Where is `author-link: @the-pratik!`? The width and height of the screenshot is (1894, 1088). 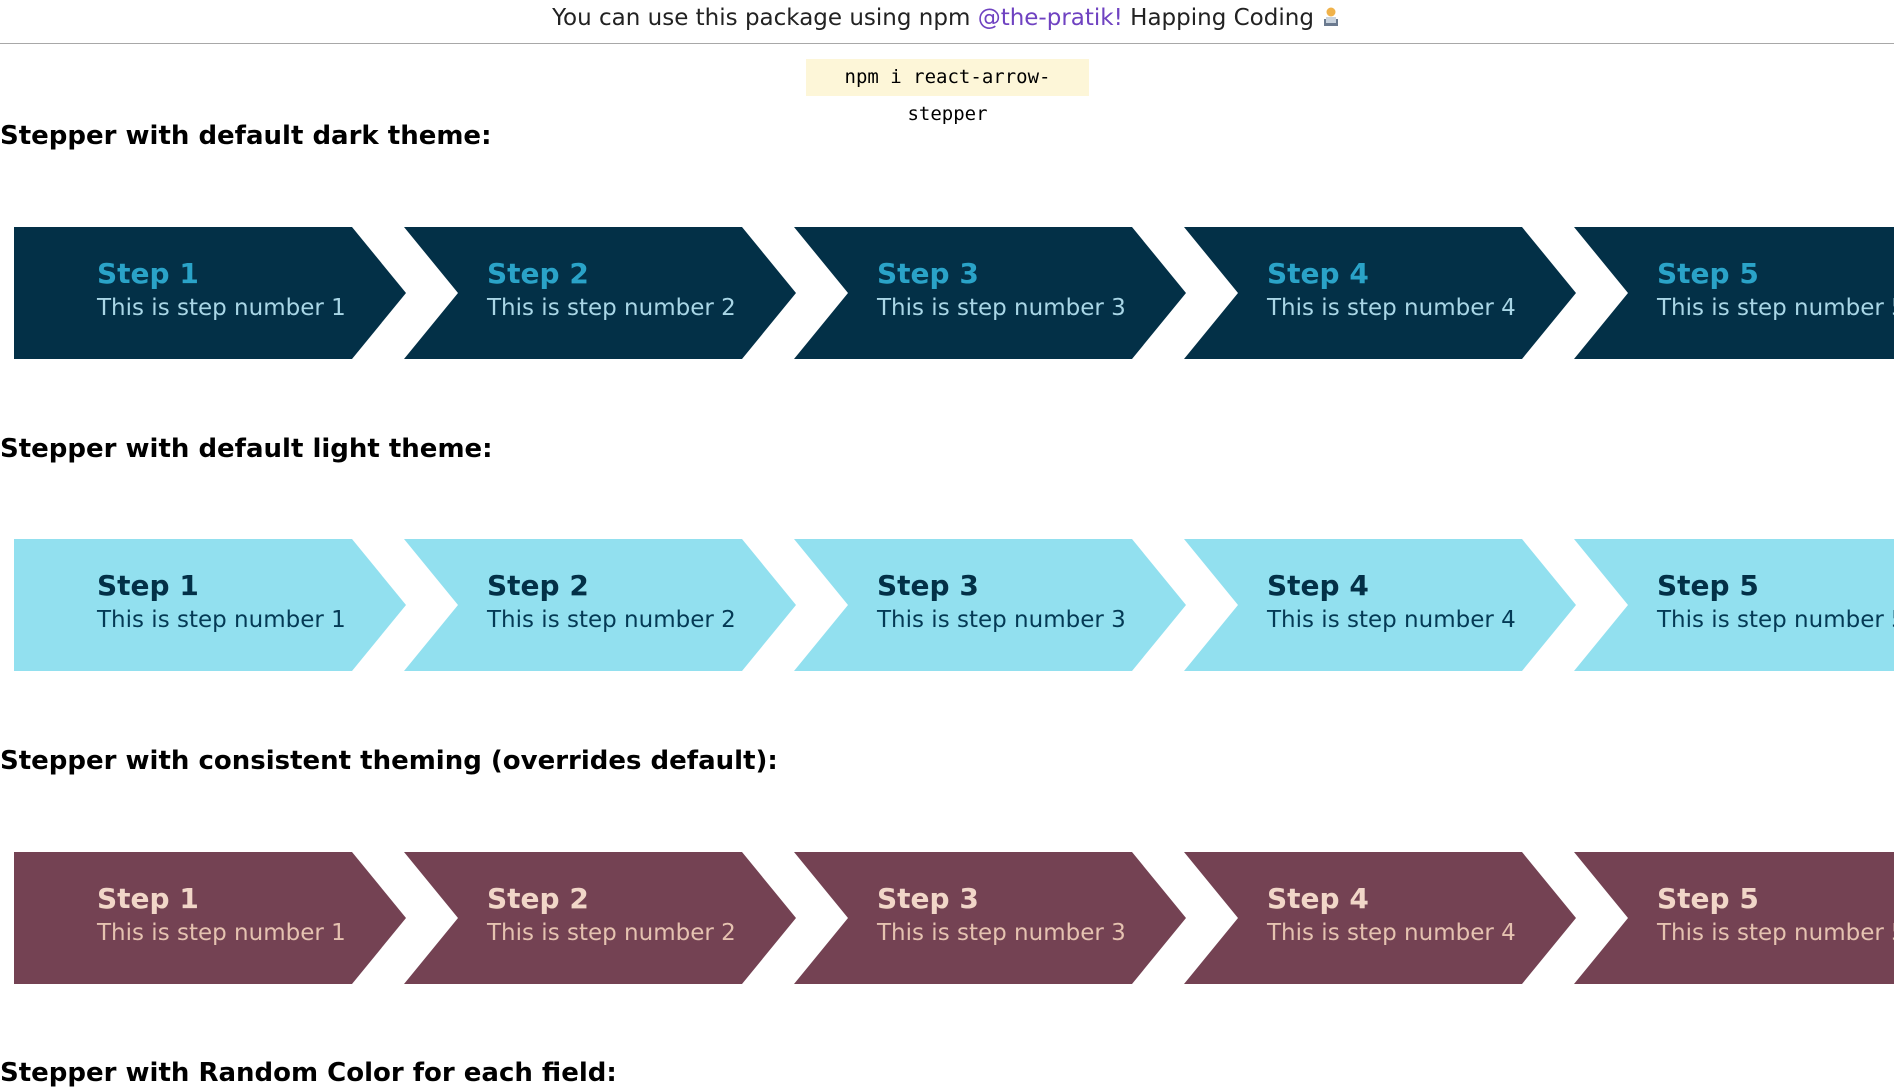
author-link: @the-pratik! is located at coordinates (1050, 18).